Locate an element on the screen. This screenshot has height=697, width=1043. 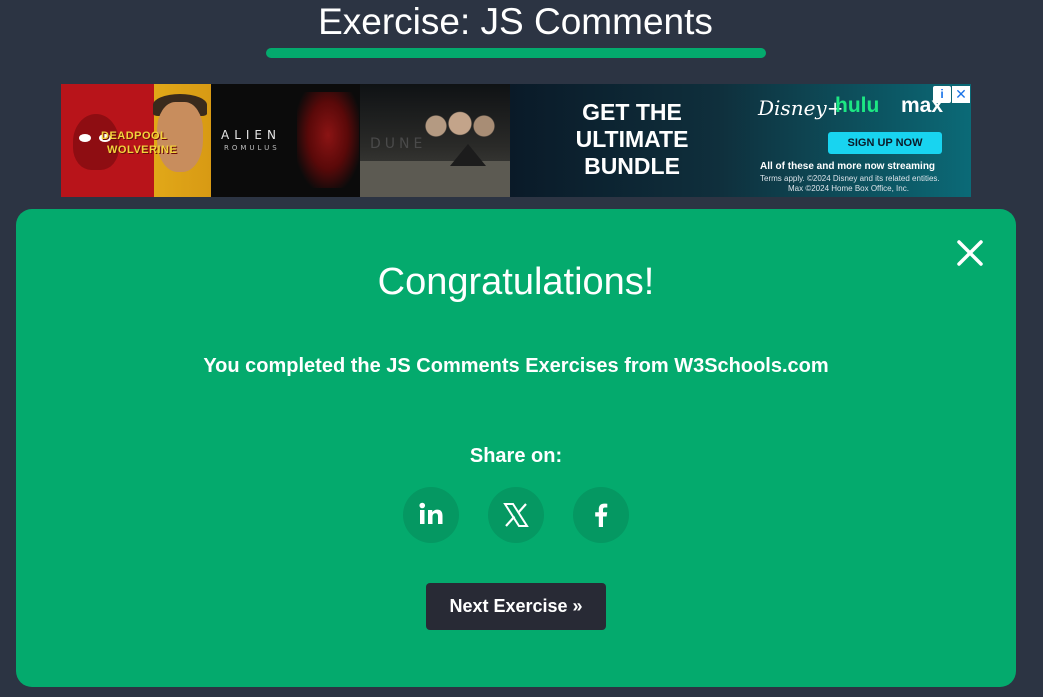
deadpool-figure is located at coordinates (96, 142).